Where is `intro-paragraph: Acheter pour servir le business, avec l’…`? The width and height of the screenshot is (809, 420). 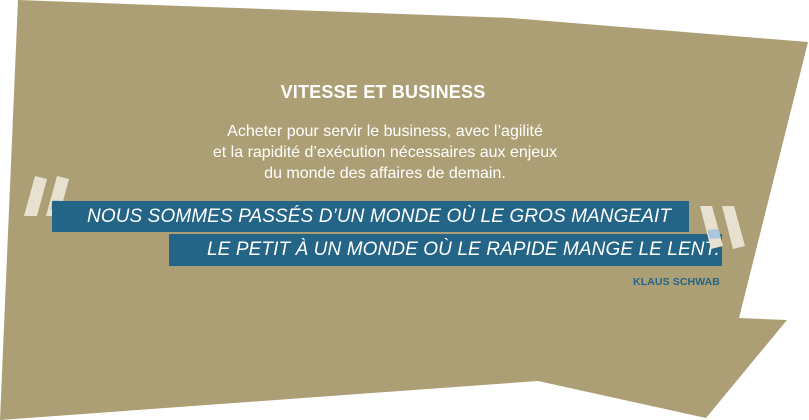 intro-paragraph: Acheter pour servir le business, avec l’… is located at coordinates (385, 152).